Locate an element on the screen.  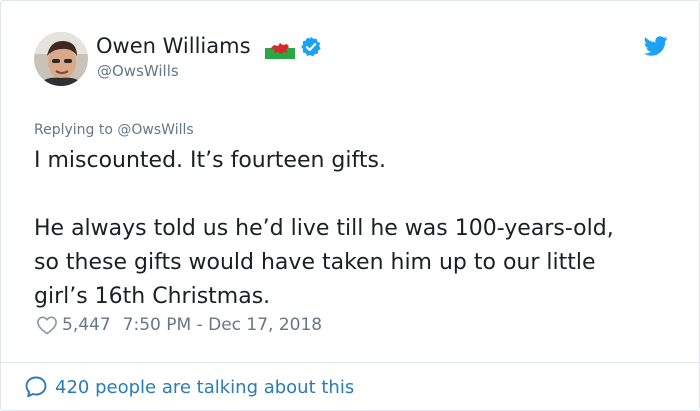
replying-to-handle-link: @OwsWills is located at coordinates (155, 130).